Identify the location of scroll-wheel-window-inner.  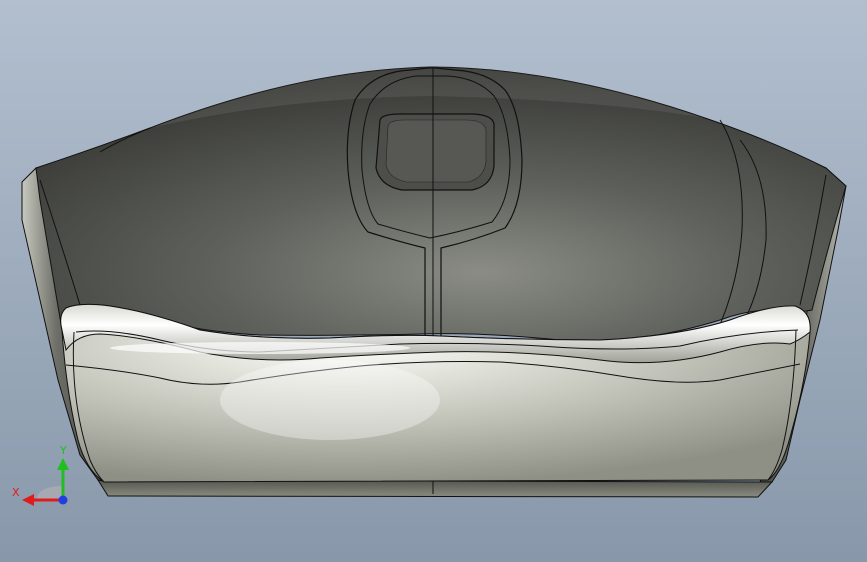
(436, 151).